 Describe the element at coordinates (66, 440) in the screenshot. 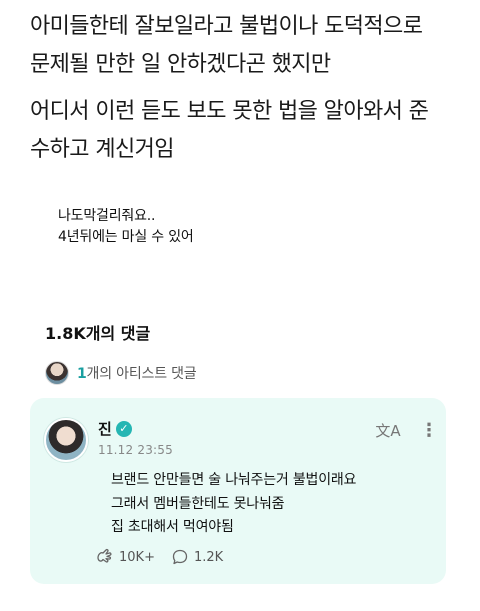

I see `author-avatar` at that location.